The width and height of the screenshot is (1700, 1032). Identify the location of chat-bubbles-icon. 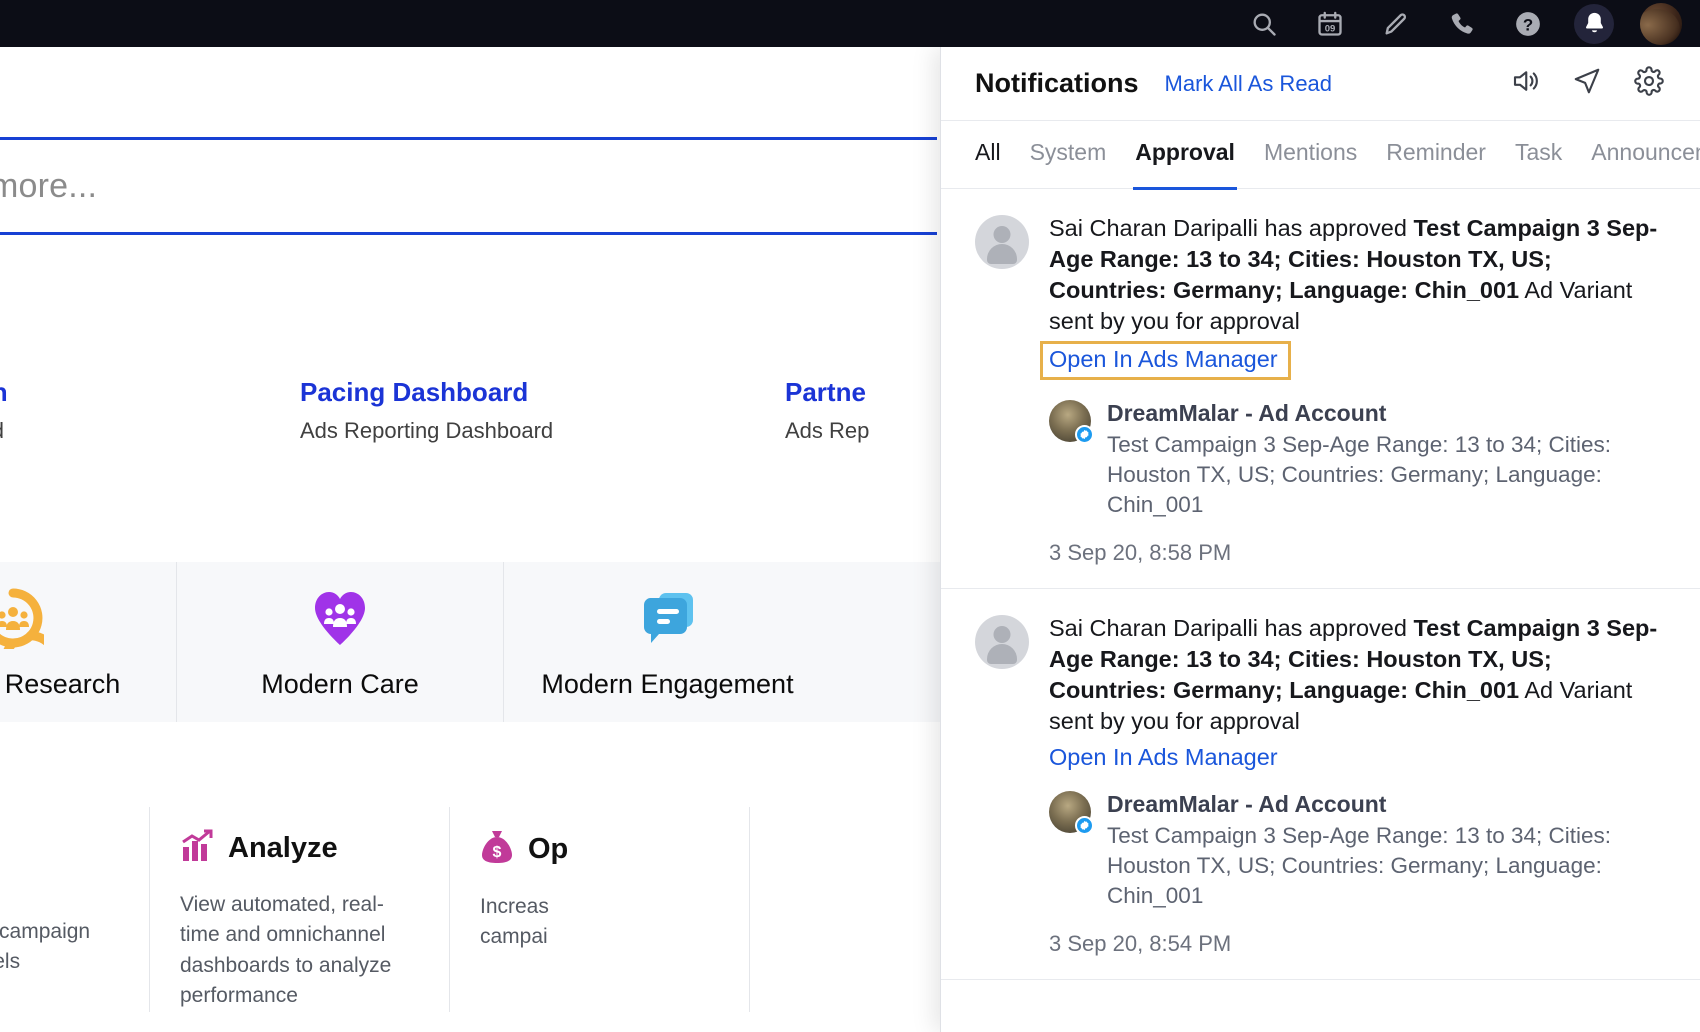
(668, 618).